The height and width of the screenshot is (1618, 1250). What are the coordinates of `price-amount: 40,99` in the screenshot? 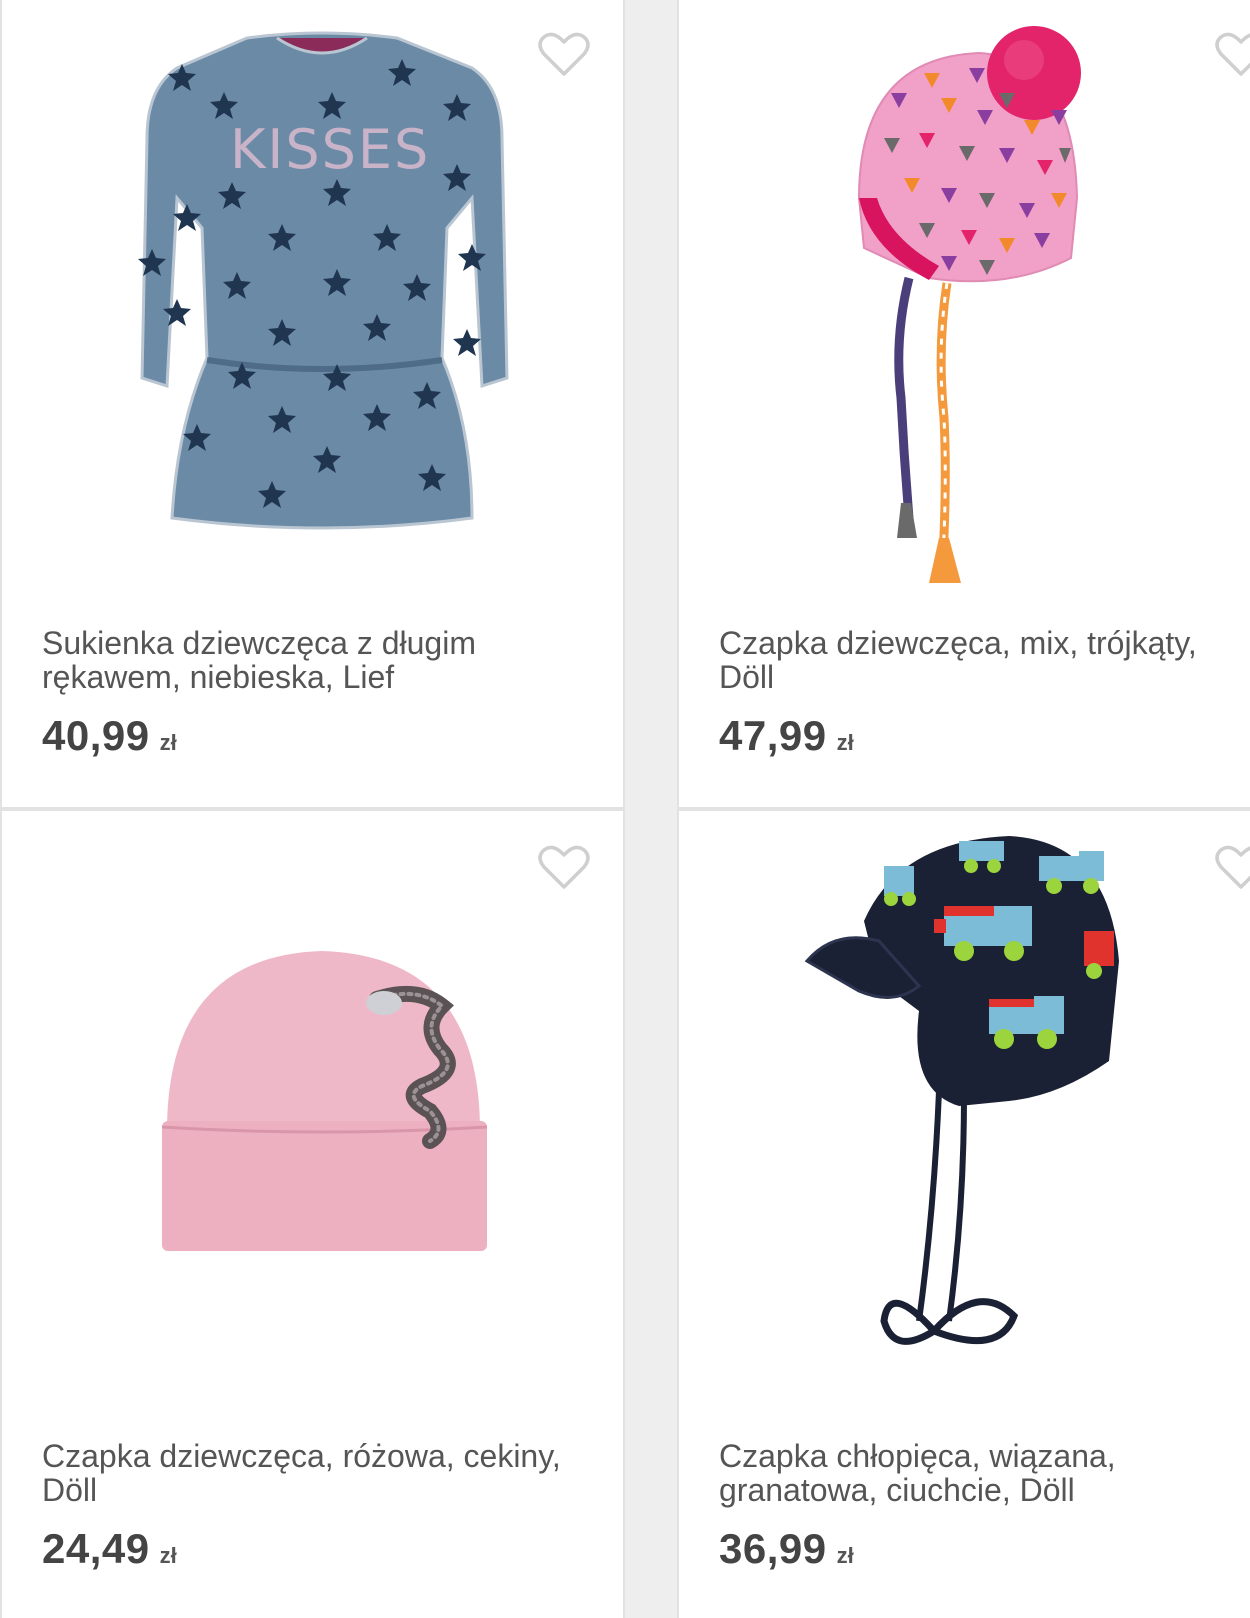 It's located at (96, 735).